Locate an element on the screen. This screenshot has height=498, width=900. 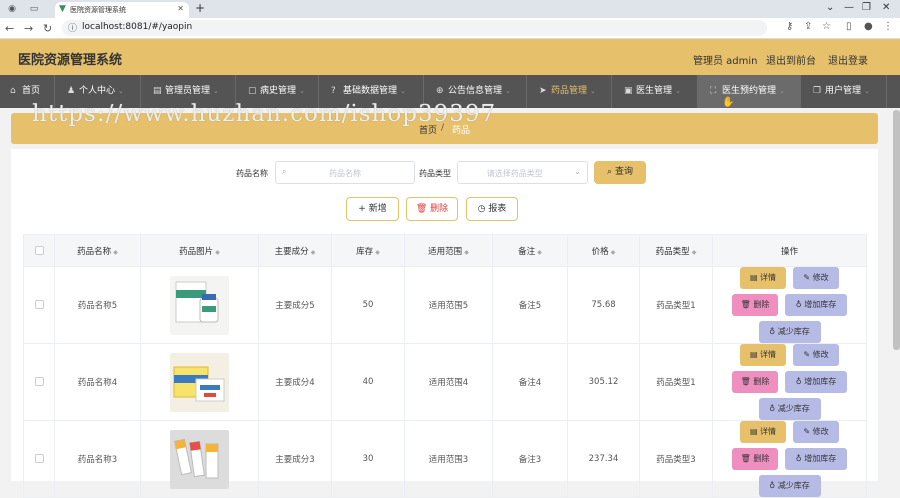
col-header-name: 药品名称 ◆ is located at coordinates (97, 250).